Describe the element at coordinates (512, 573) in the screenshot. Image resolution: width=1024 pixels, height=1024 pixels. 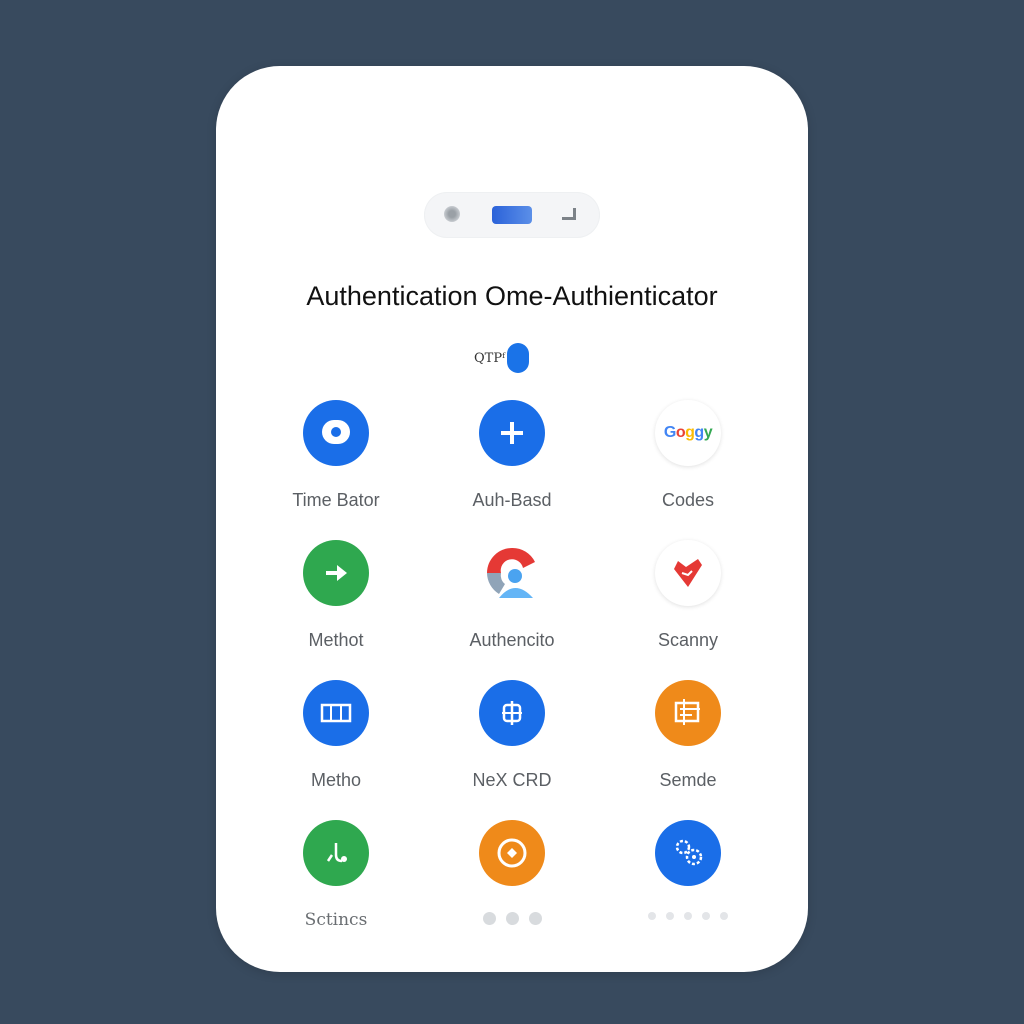
I see `authenticator-logo-icon` at that location.